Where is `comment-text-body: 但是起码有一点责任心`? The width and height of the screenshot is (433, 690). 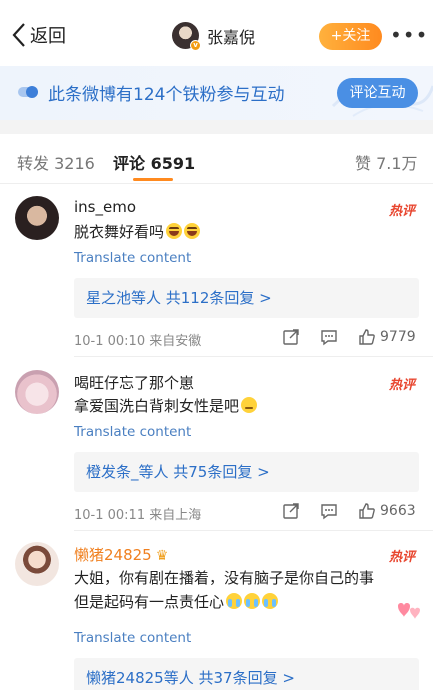
comment-text-body: 但是起码有一点责任心 is located at coordinates (149, 602).